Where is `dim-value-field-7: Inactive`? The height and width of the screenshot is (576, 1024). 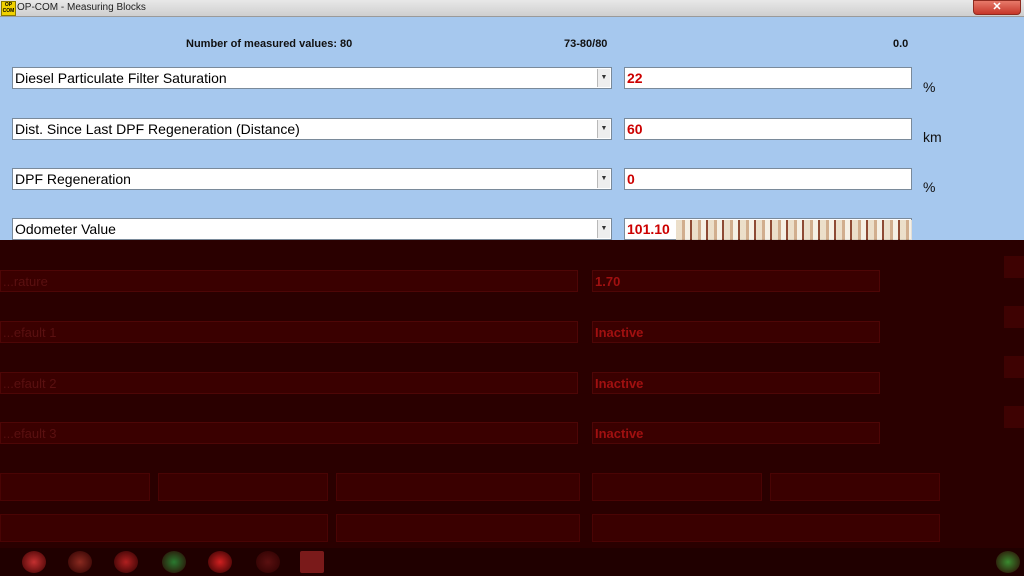 dim-value-field-7: Inactive is located at coordinates (736, 383).